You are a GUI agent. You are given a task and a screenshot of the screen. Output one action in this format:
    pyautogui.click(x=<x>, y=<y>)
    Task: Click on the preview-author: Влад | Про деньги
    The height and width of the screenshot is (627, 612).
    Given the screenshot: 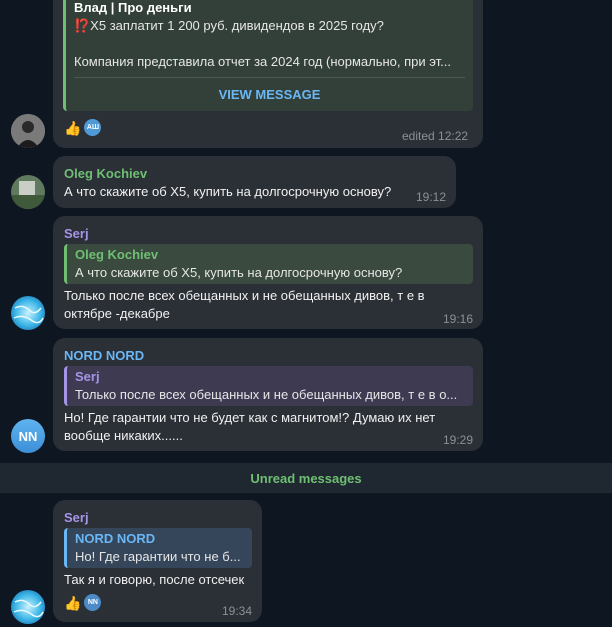 What is the action you would take?
    pyautogui.click(x=133, y=7)
    